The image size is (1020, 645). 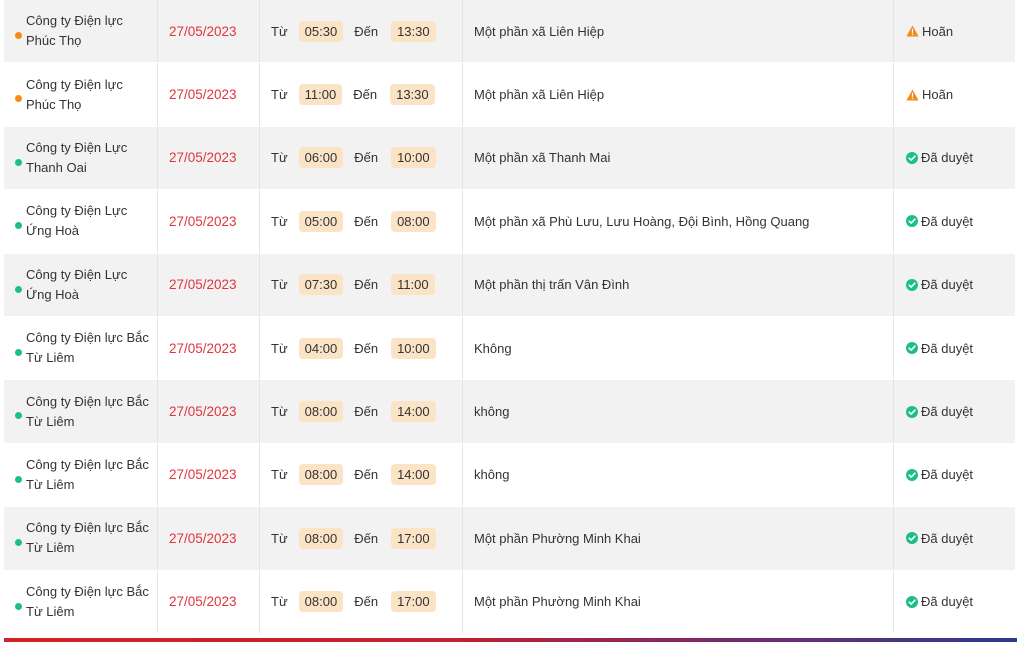 I want to click on time-cell: Từ 04:00 Đến 10:00, so click(x=361, y=348).